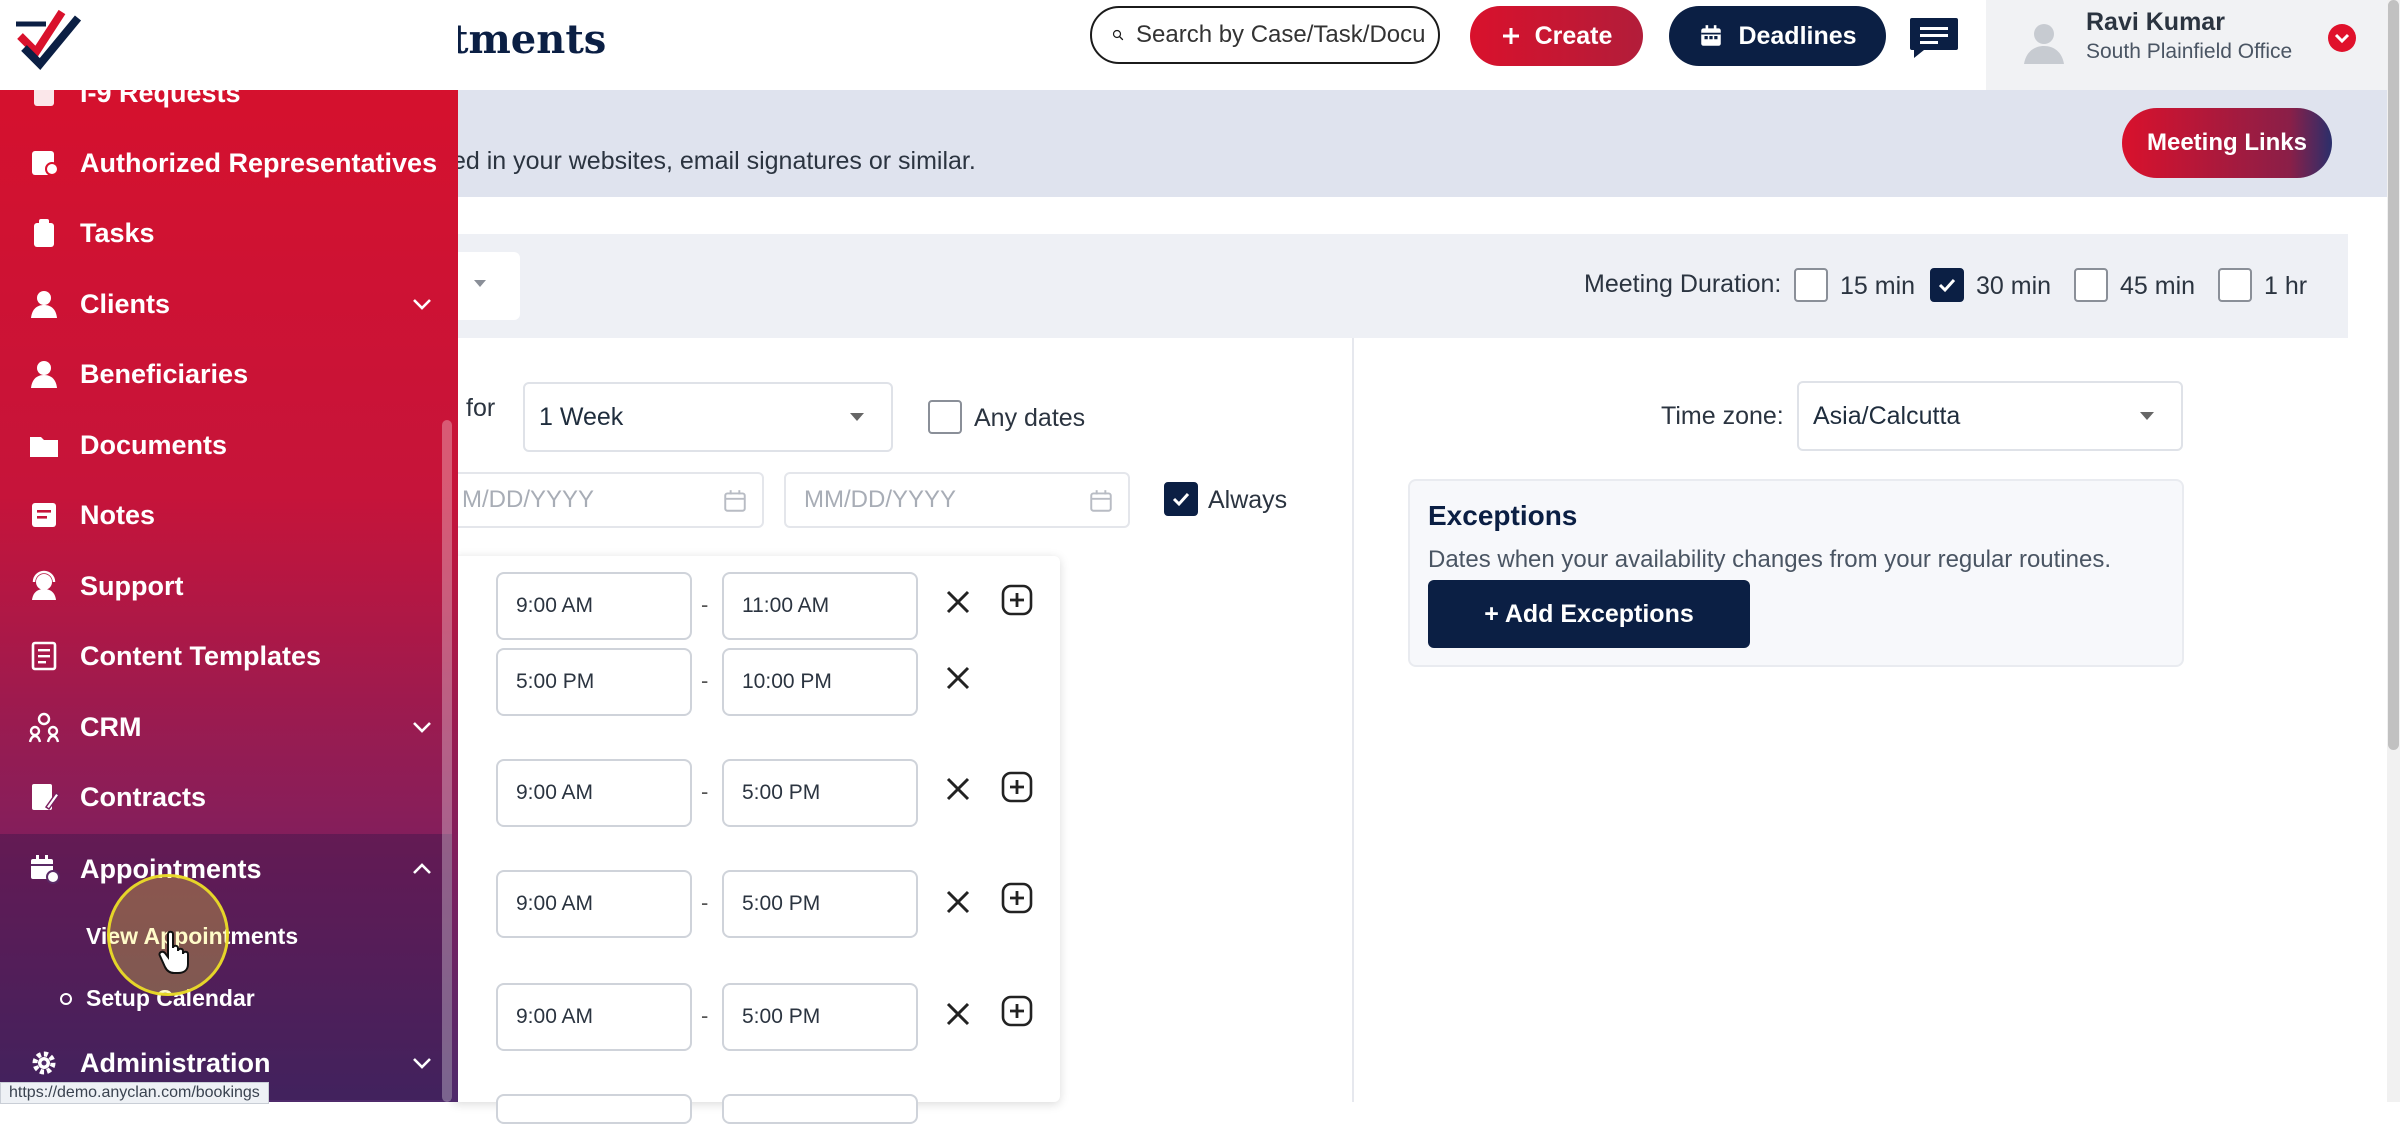  Describe the element at coordinates (1286, 35) in the screenshot. I see `search-input` at that location.